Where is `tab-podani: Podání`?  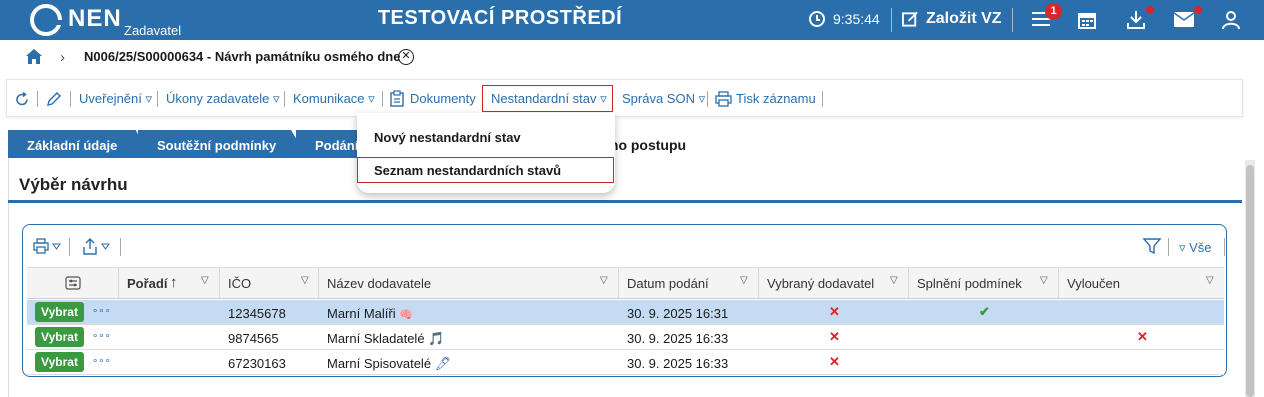
tab-podani: Podání is located at coordinates (331, 144).